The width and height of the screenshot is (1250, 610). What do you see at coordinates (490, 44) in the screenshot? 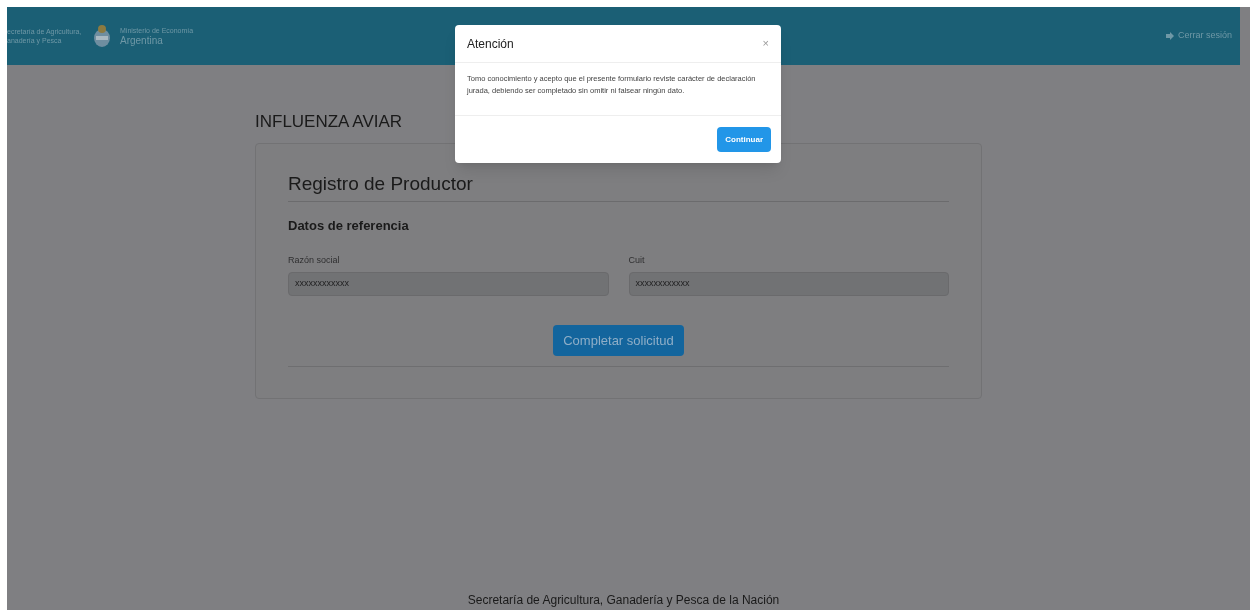
I see `modal-title: Atención` at bounding box center [490, 44].